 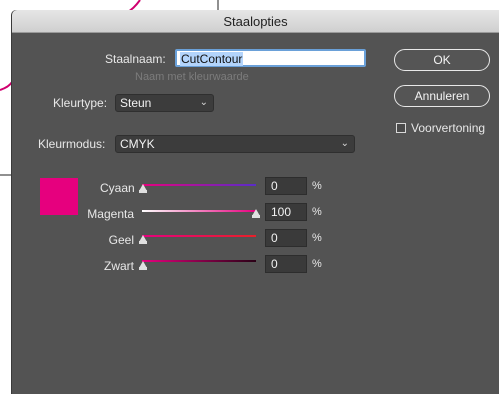 I want to click on color-type-label: Kleurtype:, so click(x=80, y=103).